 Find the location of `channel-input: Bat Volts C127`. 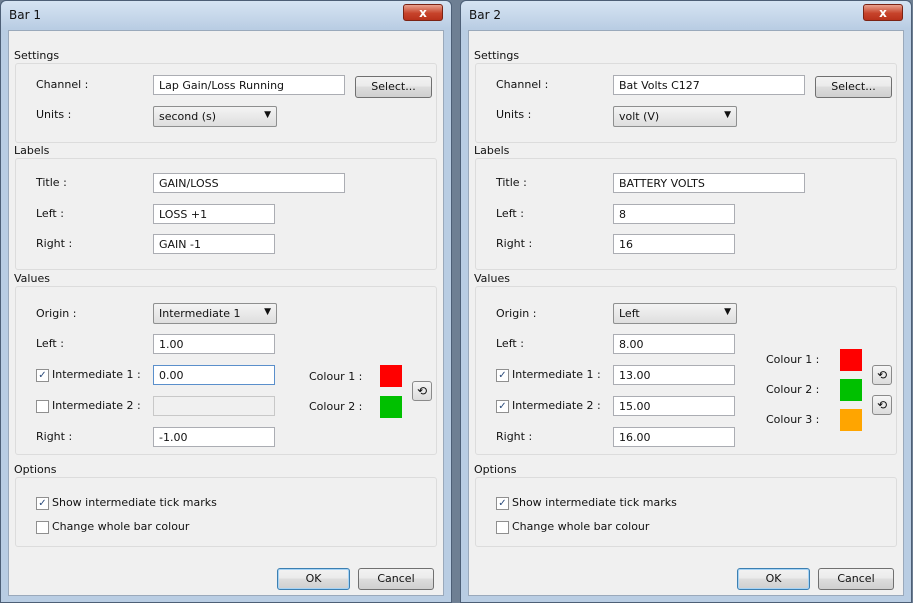

channel-input: Bat Volts C127 is located at coordinates (709, 85).